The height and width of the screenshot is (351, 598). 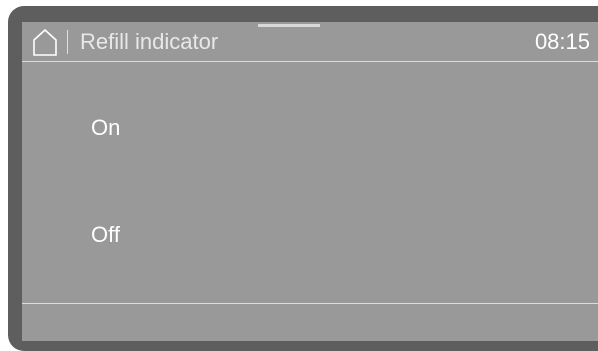 I want to click on header-separator, so click(x=310, y=61).